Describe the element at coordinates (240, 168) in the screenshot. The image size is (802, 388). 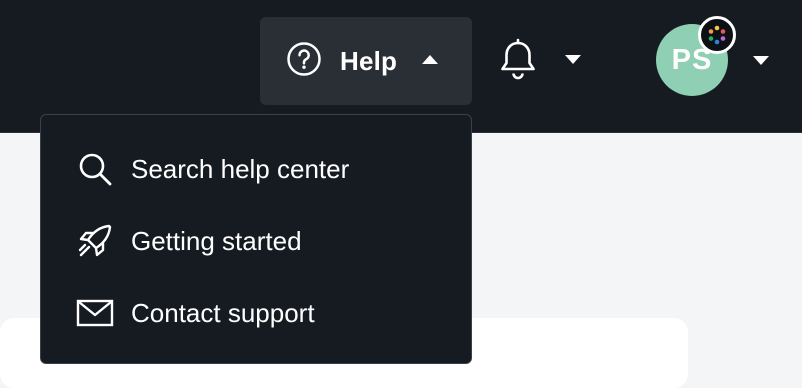
I see `menu-item-label: Search help center` at that location.